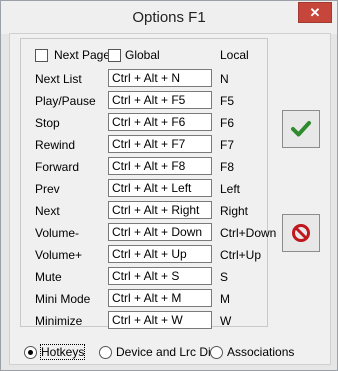 This screenshot has width=338, height=371. Describe the element at coordinates (225, 299) in the screenshot. I see `local-key-mini-mode: M` at that location.